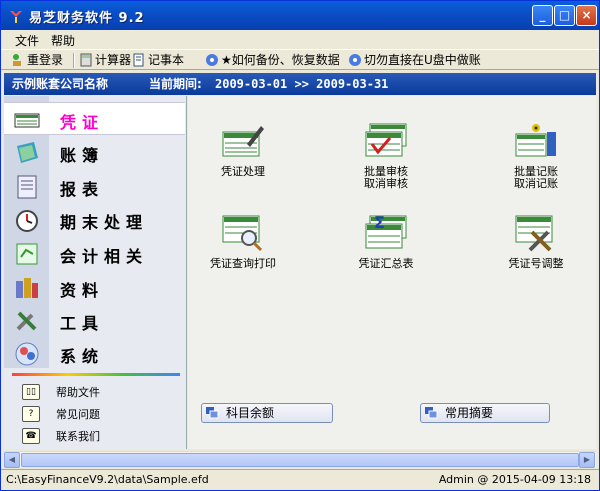 Image resolution: width=600 pixels, height=491 pixels. I want to click on calculator-button: 计算器, so click(105, 60).